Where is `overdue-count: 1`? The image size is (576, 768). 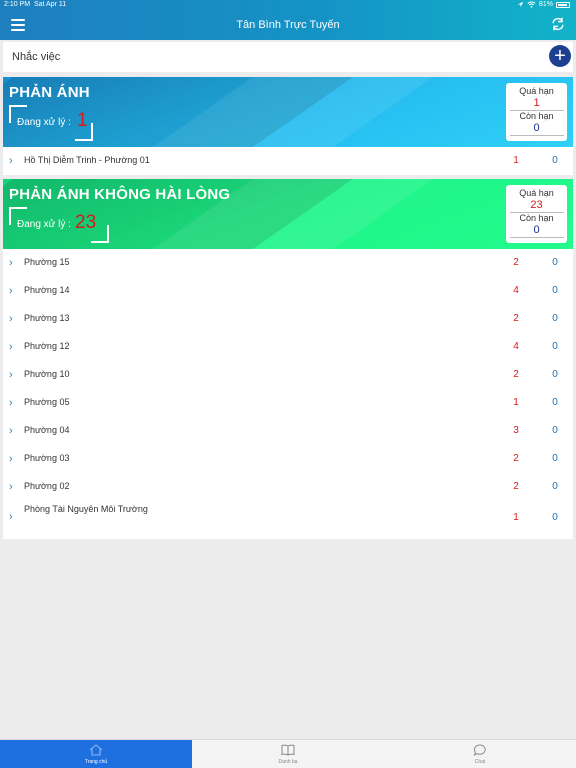
overdue-count: 1 is located at coordinates (536, 103).